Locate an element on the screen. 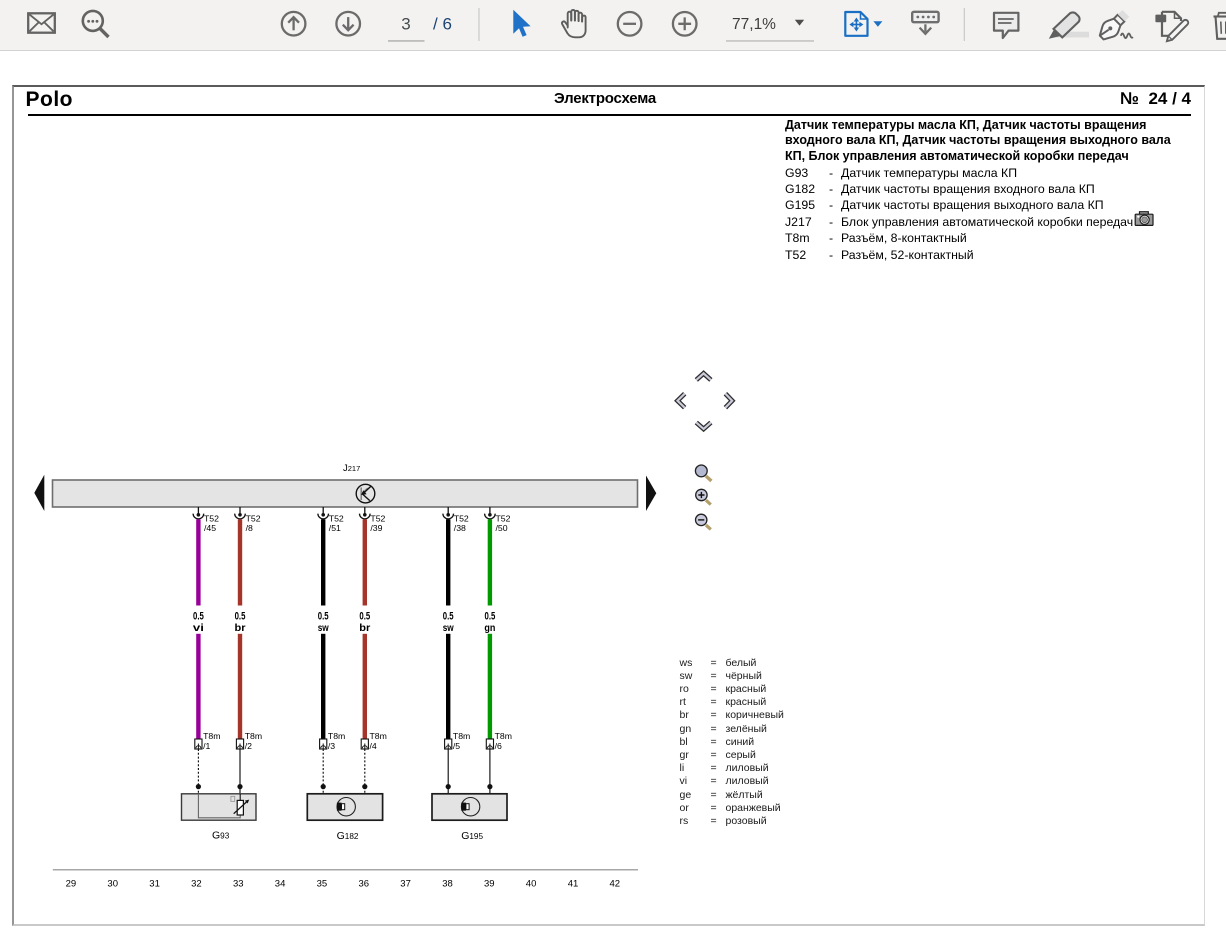 This screenshot has width=1226, height=929. svg-text: 30 is located at coordinates (112, 884).